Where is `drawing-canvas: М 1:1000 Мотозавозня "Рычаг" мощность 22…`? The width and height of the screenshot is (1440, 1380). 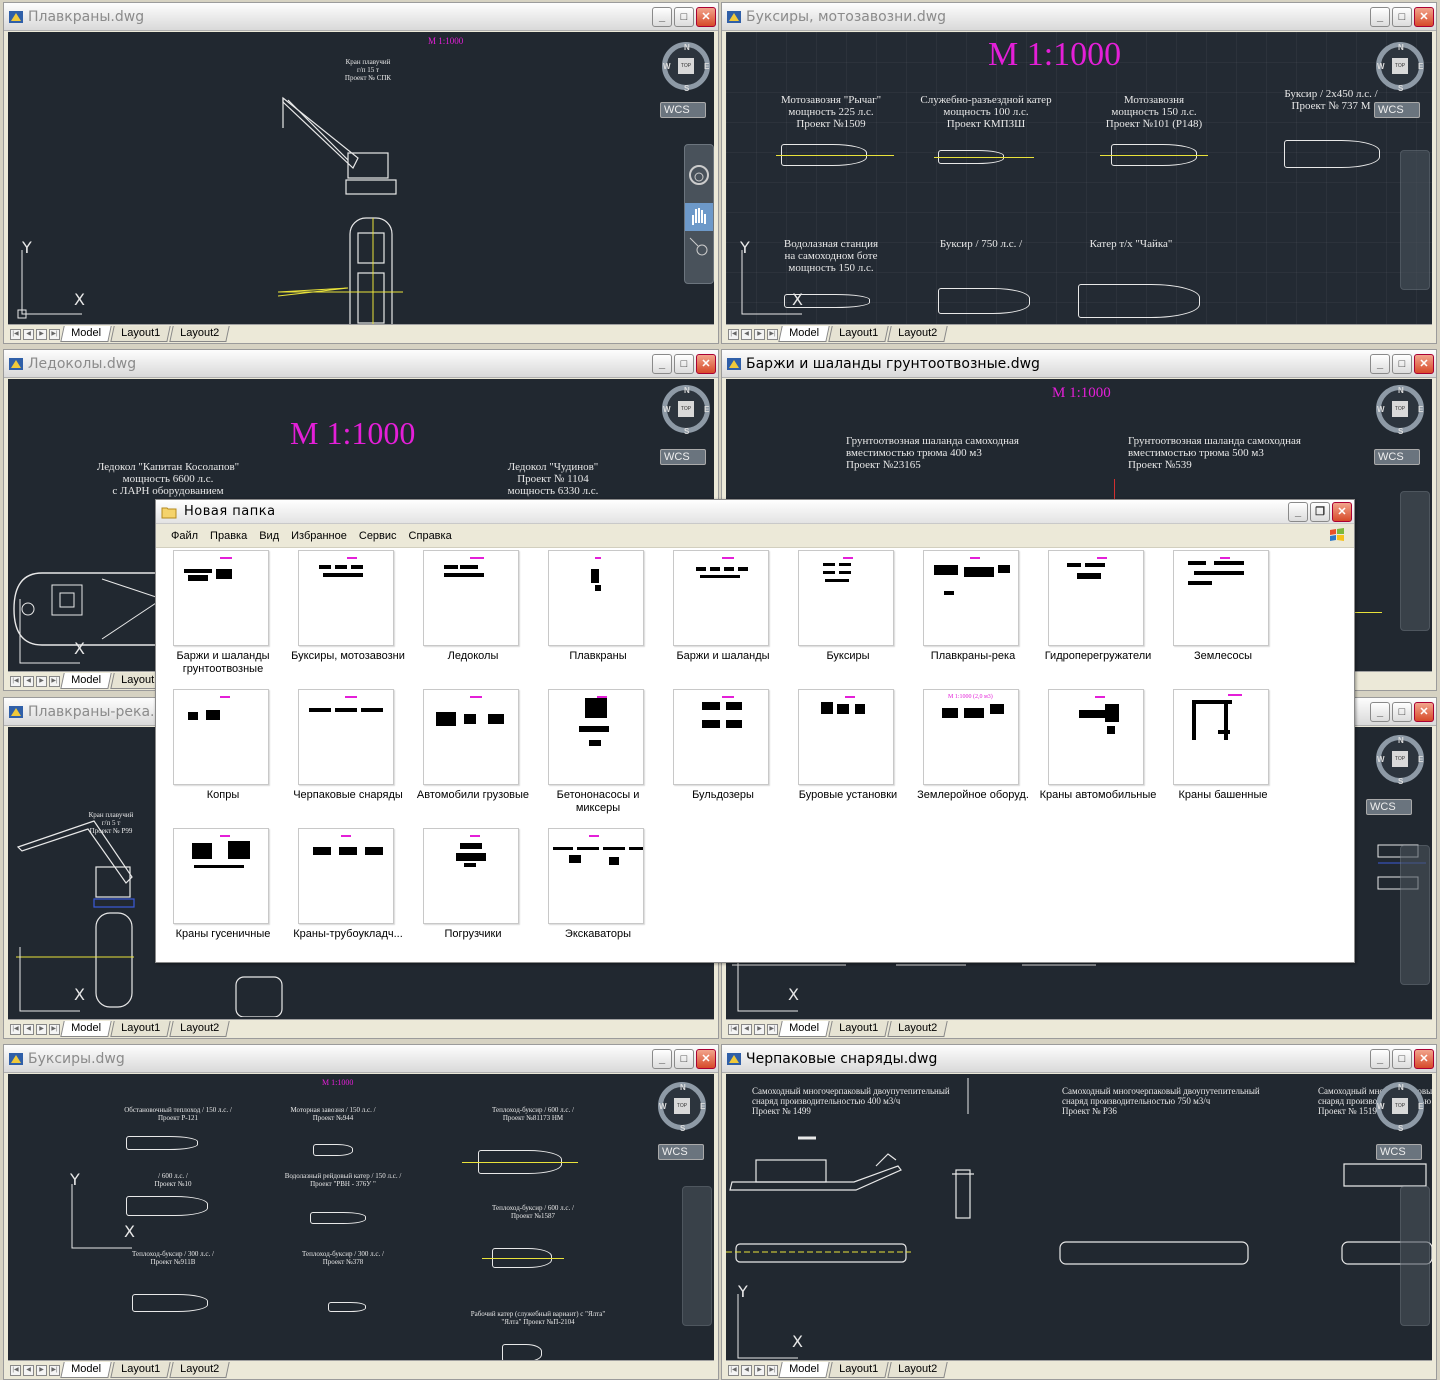 drawing-canvas: М 1:1000 Мотозавозня "Рычаг" мощность 22… is located at coordinates (1079, 178).